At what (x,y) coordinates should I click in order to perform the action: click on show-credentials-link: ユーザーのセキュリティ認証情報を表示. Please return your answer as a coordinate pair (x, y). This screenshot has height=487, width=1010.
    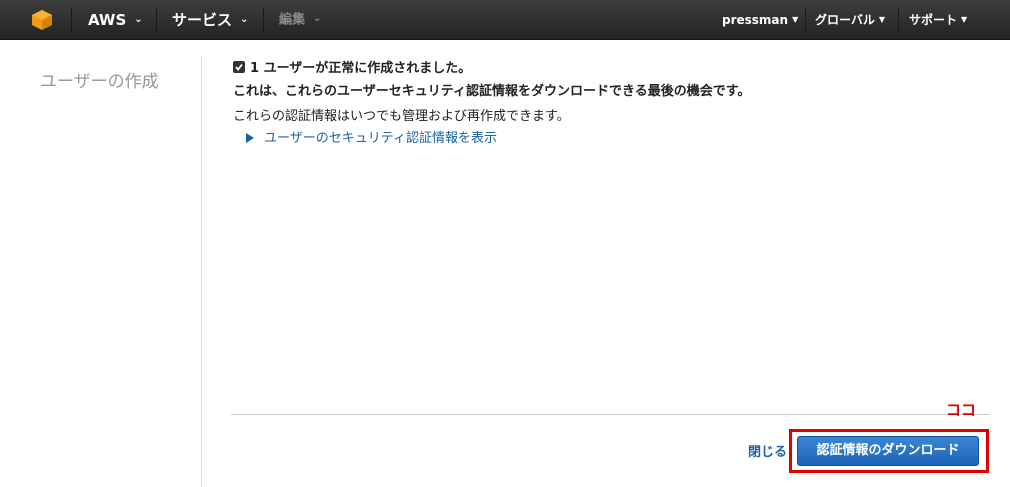
    Looking at the image, I should click on (371, 136).